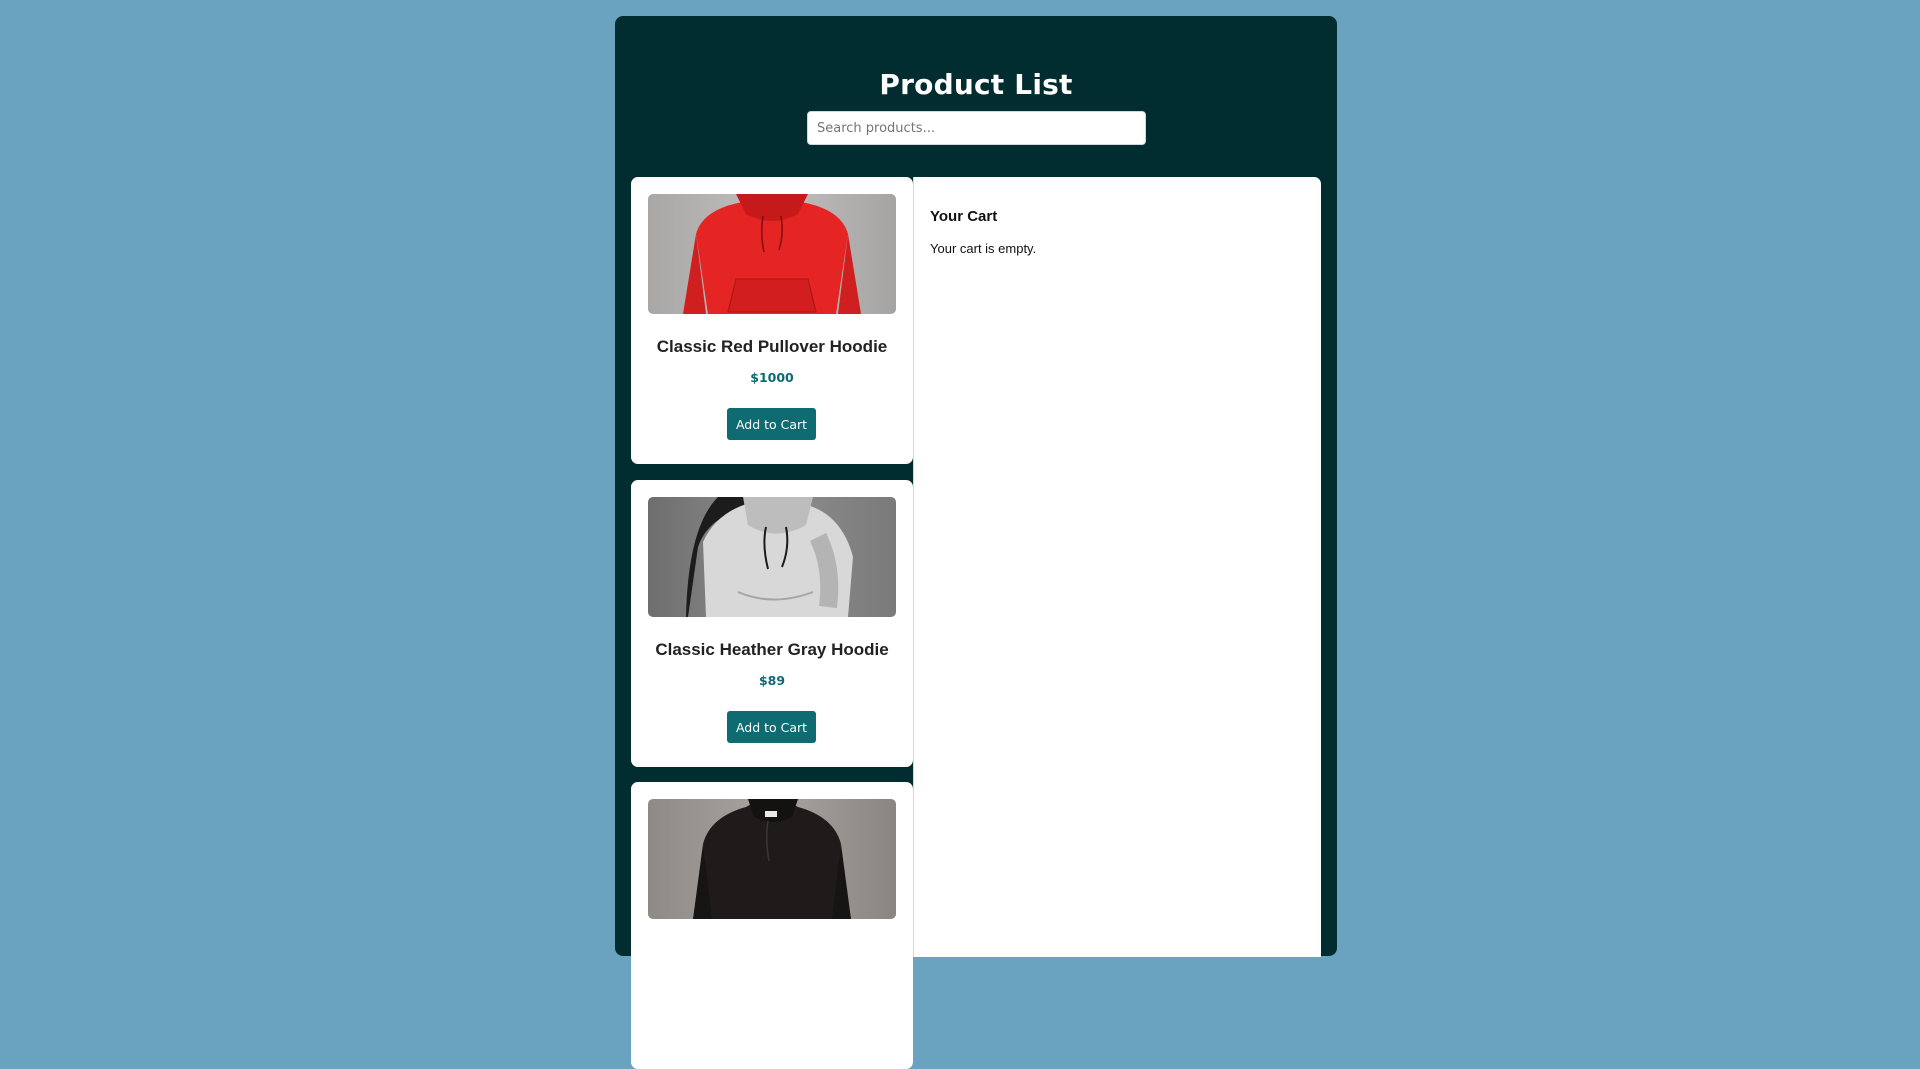 Image resolution: width=1920 pixels, height=1069 pixels. I want to click on cart-empty-message: Your cart is empty., so click(983, 248).